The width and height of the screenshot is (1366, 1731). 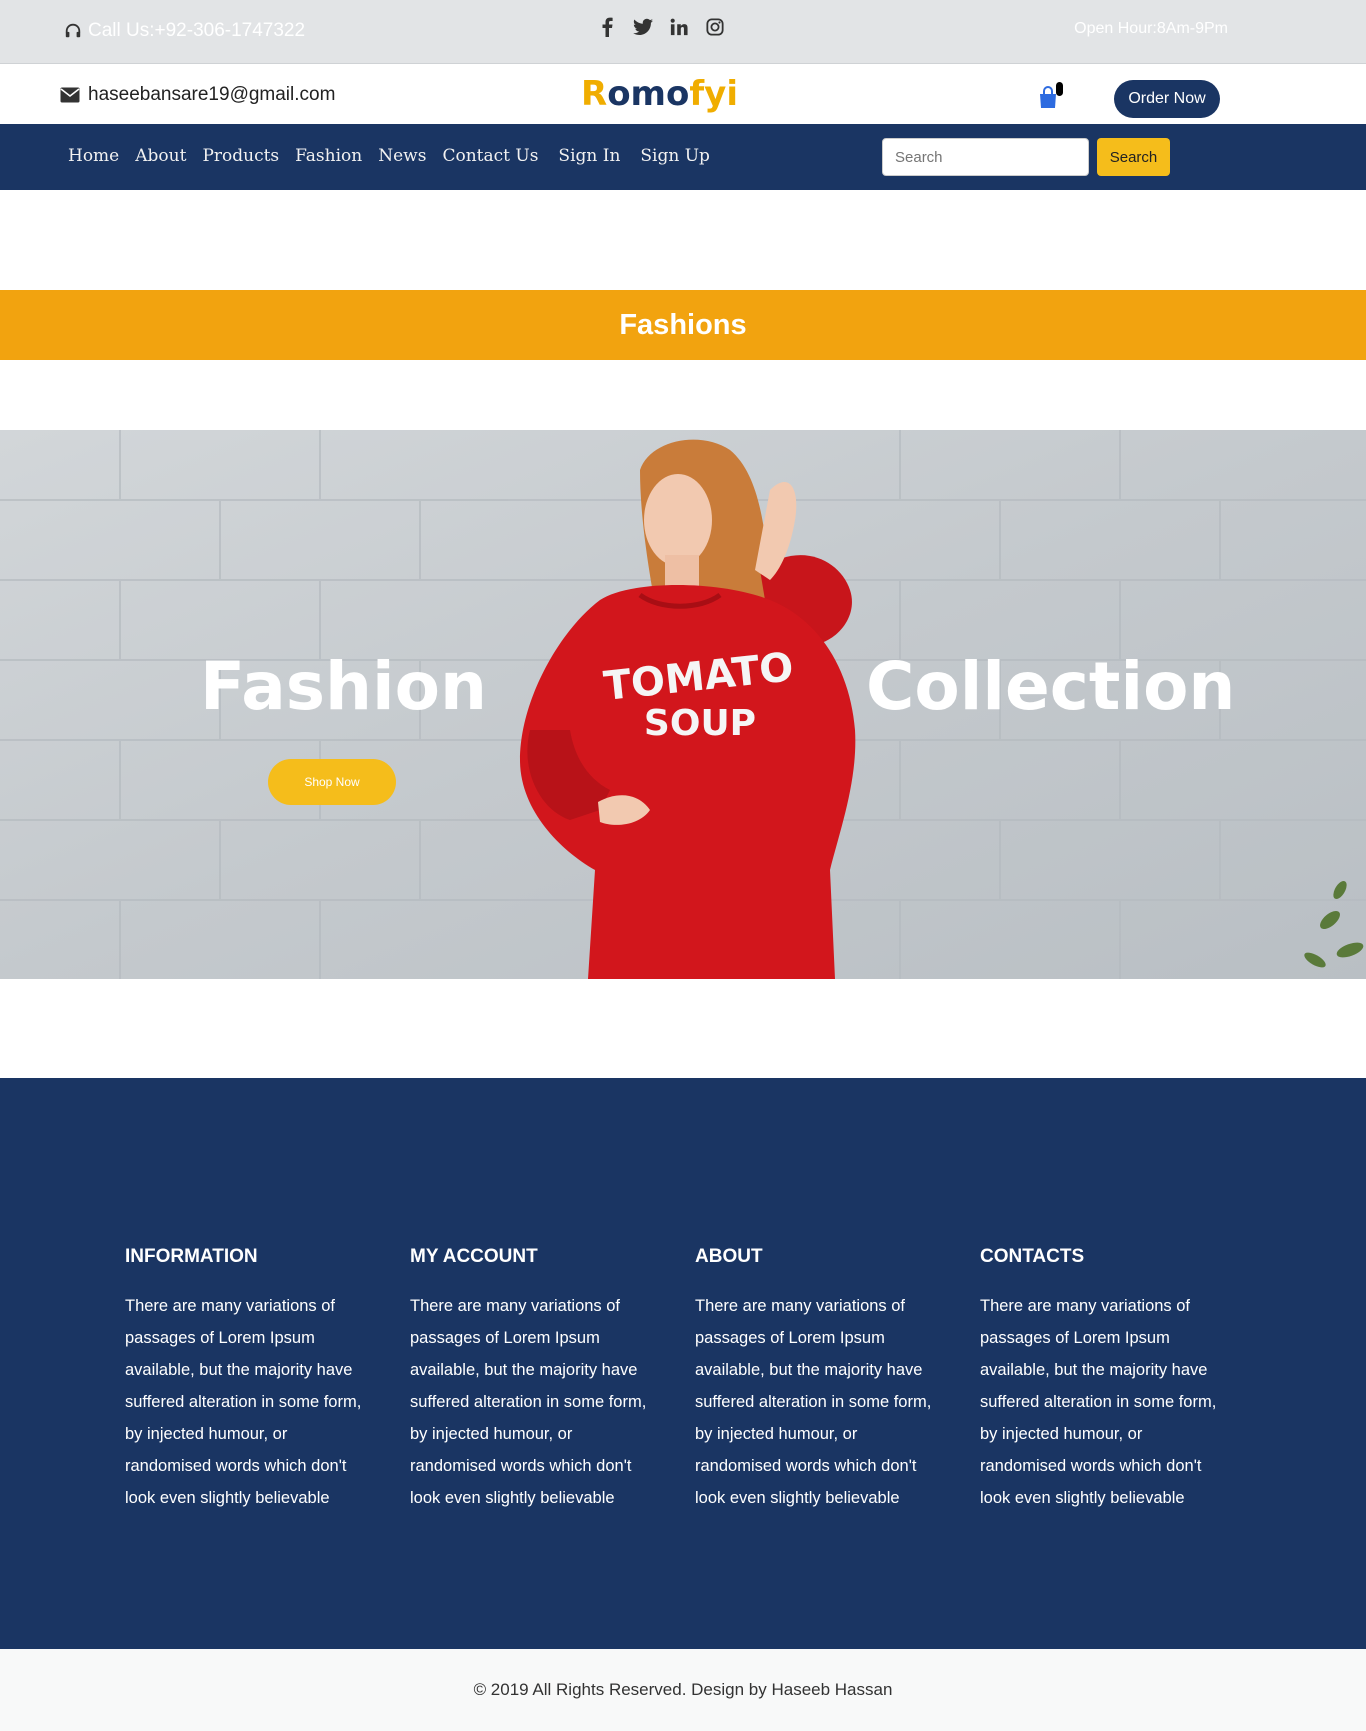 I want to click on facebook-icon, so click(x=607, y=27).